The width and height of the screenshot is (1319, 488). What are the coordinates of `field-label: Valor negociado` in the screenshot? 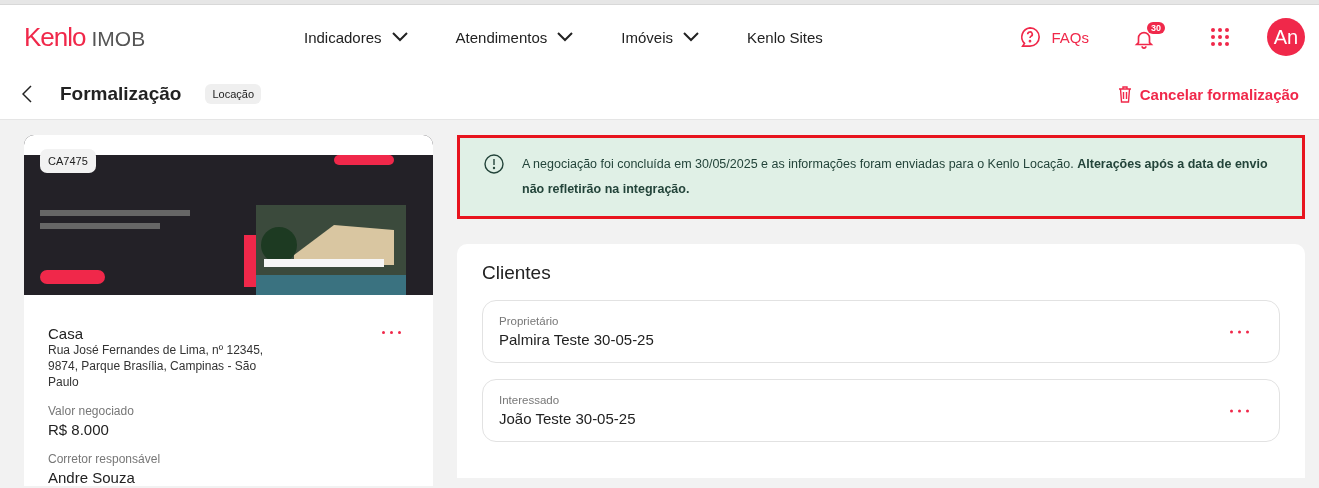 It's located at (91, 411).